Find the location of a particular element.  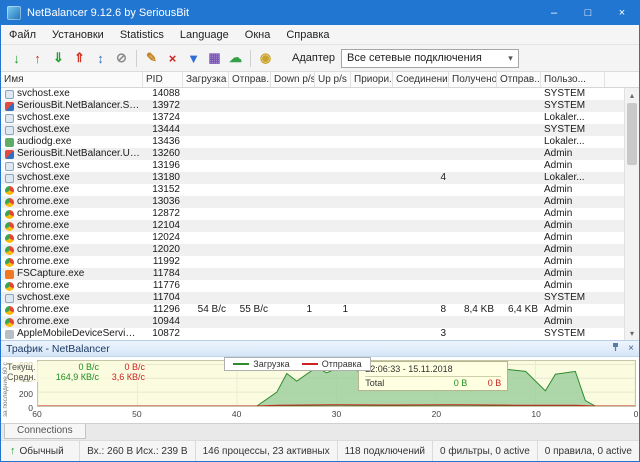

cell: SYSTEM is located at coordinates (565, 129).